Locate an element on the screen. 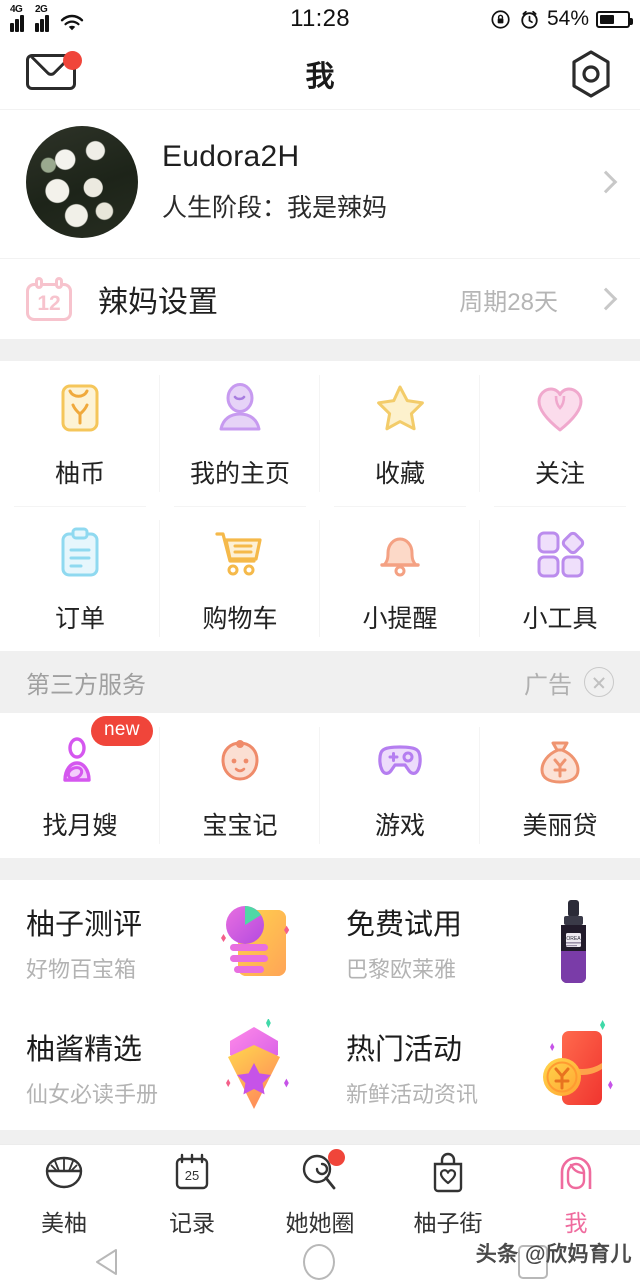 The height and width of the screenshot is (1280, 640). tab-label: 她她圈 is located at coordinates (320, 1223).